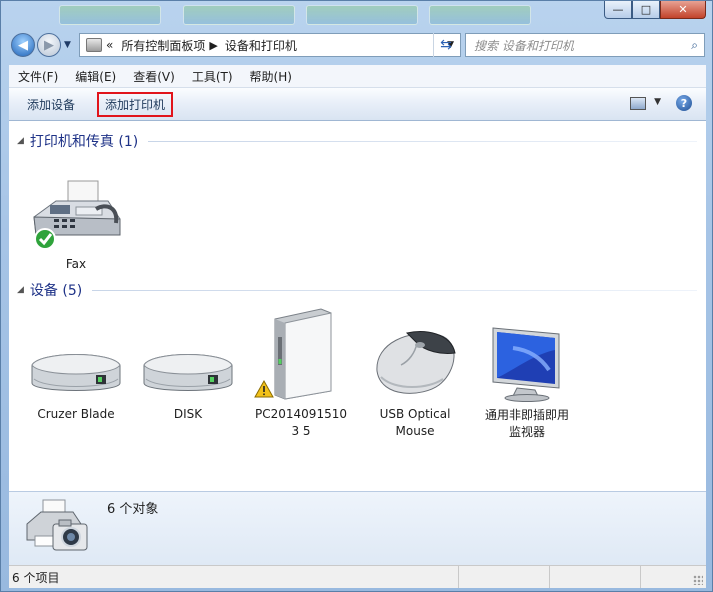 This screenshot has width=713, height=592. I want to click on device-item-disk: DISK, so click(188, 383).